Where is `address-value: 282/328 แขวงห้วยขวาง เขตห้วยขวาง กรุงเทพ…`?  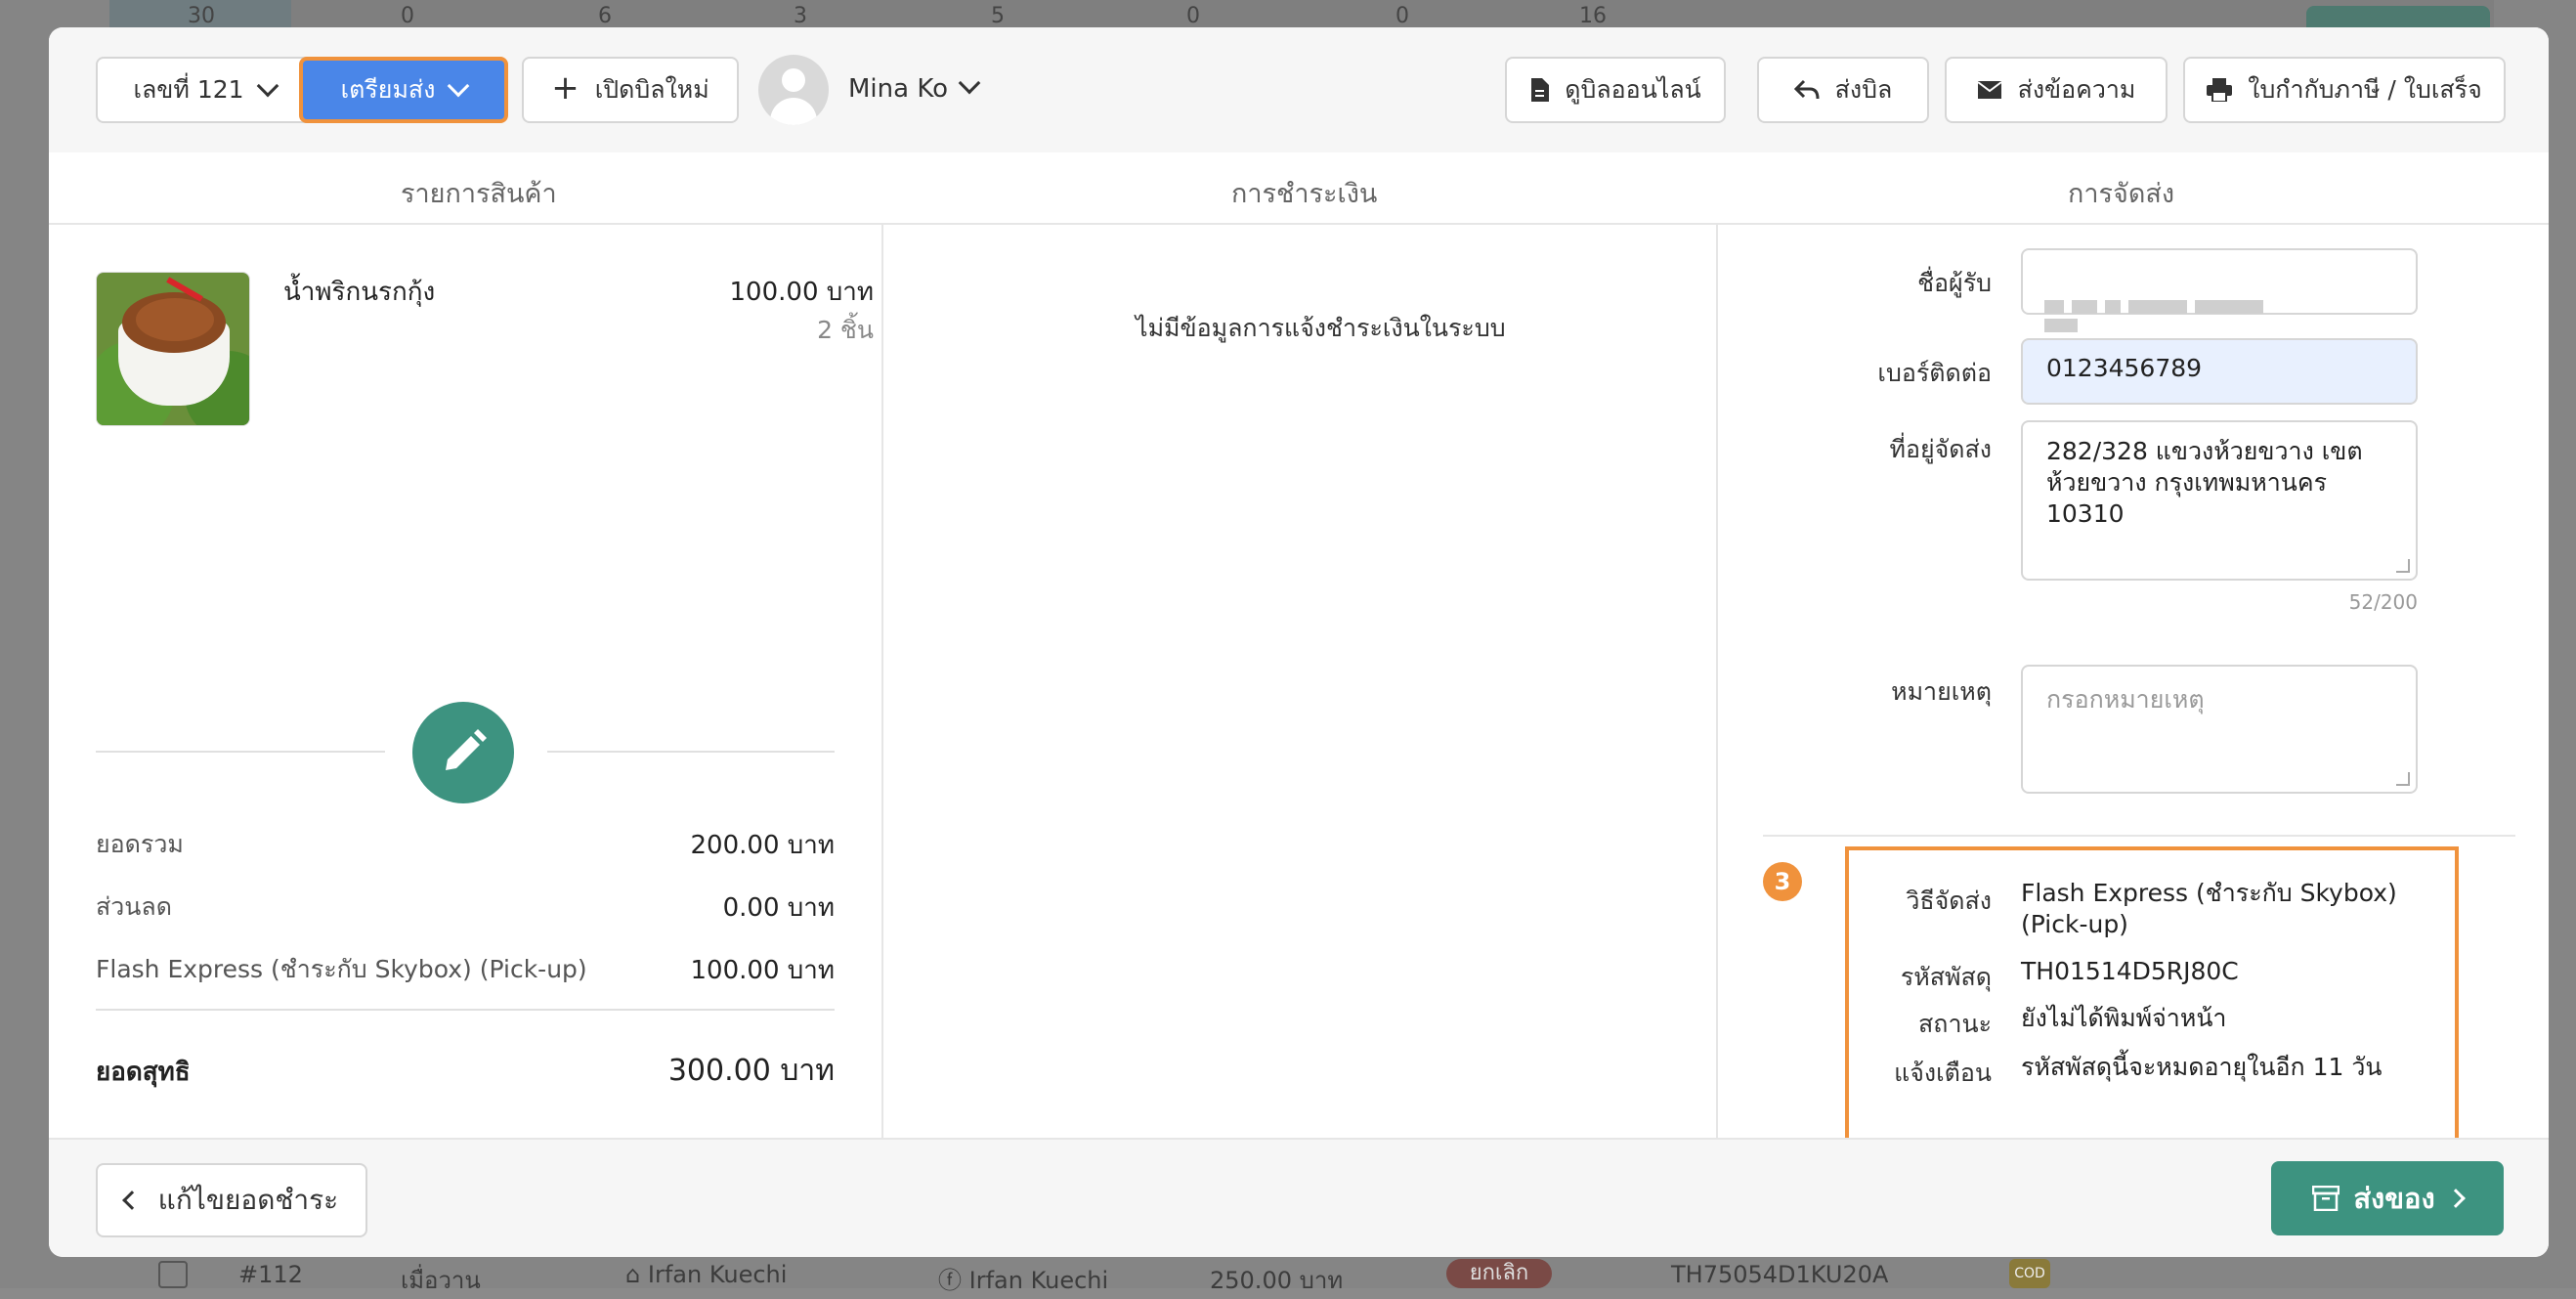 address-value: 282/328 แขวงห้วยขวาง เขตห้วยขวาง กรุงเทพ… is located at coordinates (2204, 482).